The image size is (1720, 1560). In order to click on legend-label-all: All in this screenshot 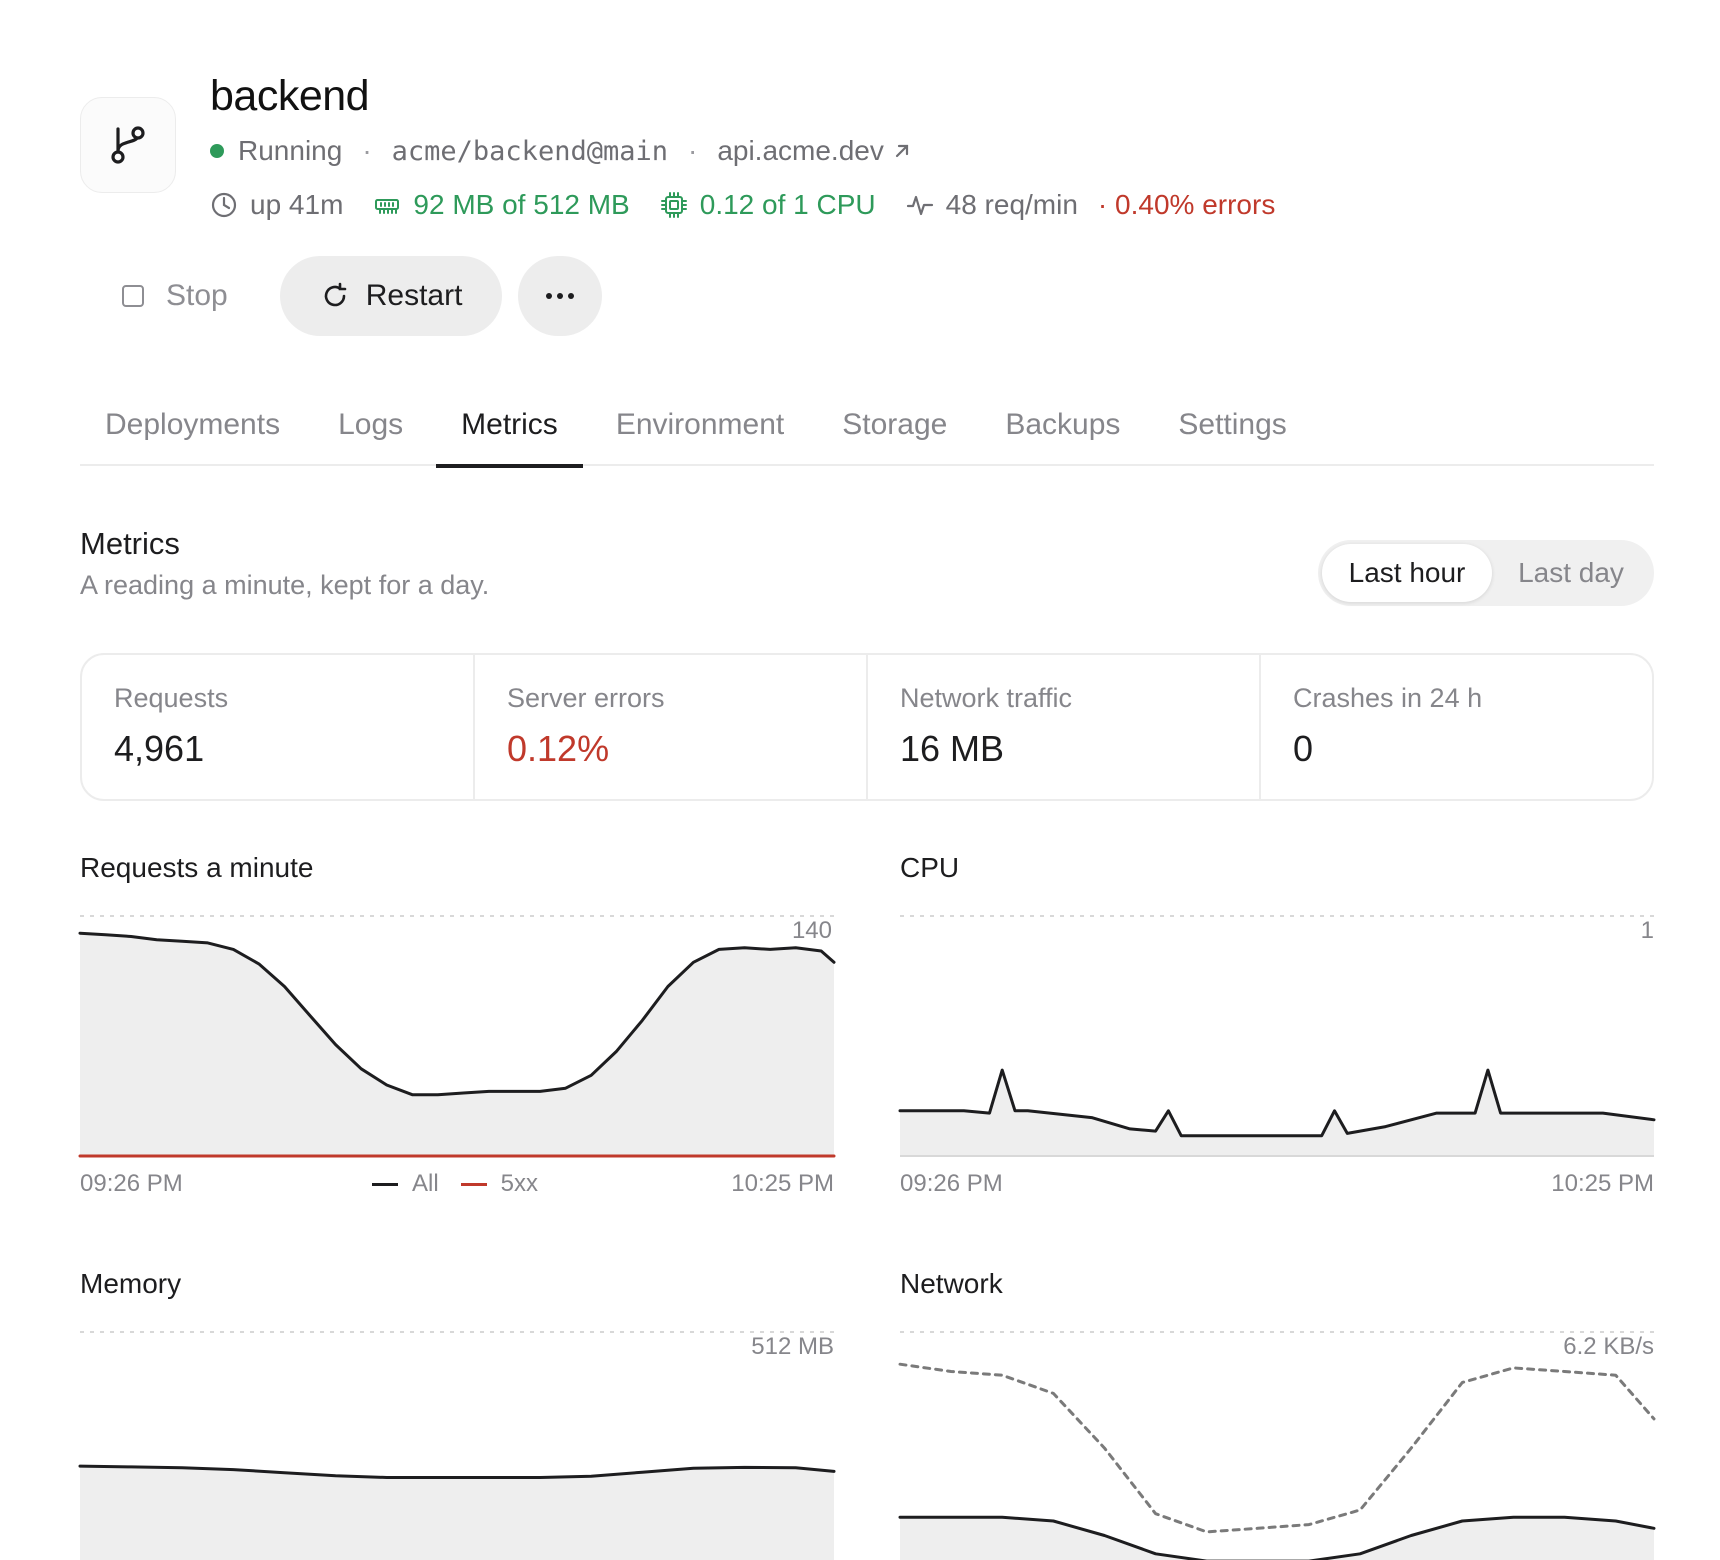, I will do `click(425, 1183)`.